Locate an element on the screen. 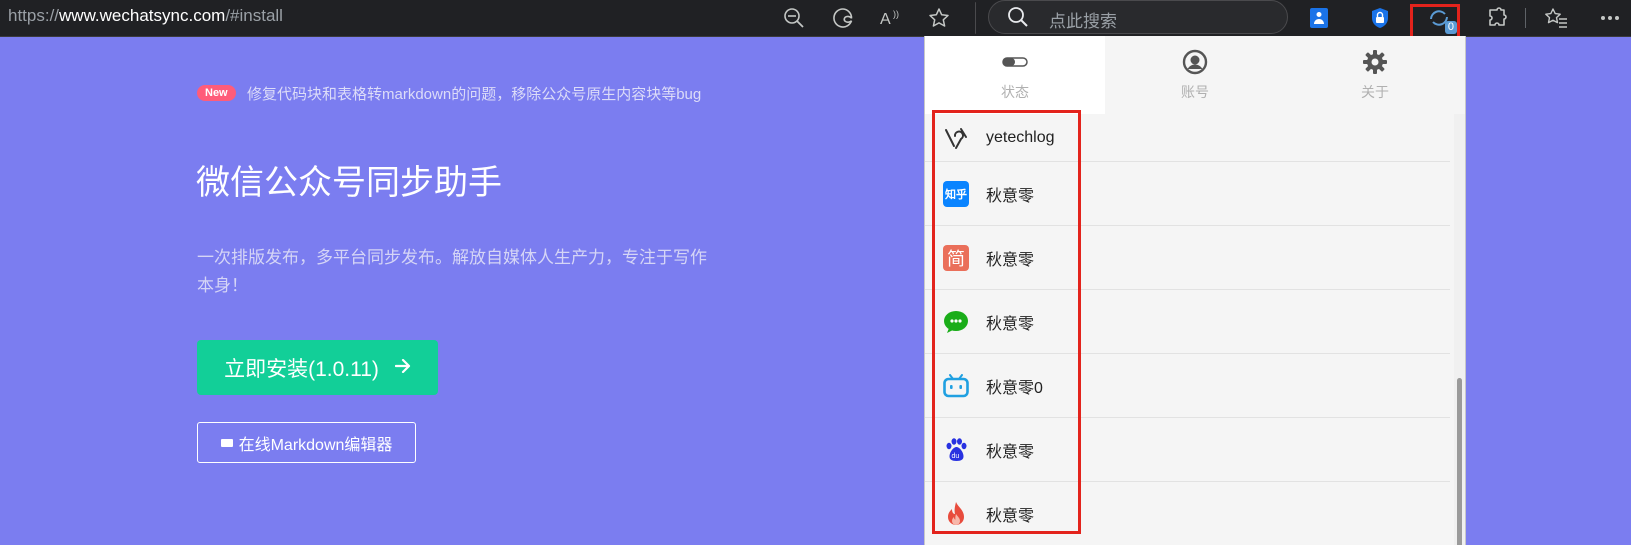 Image resolution: width=1631 pixels, height=545 pixels. tab-about-label: 关于 is located at coordinates (1375, 92).